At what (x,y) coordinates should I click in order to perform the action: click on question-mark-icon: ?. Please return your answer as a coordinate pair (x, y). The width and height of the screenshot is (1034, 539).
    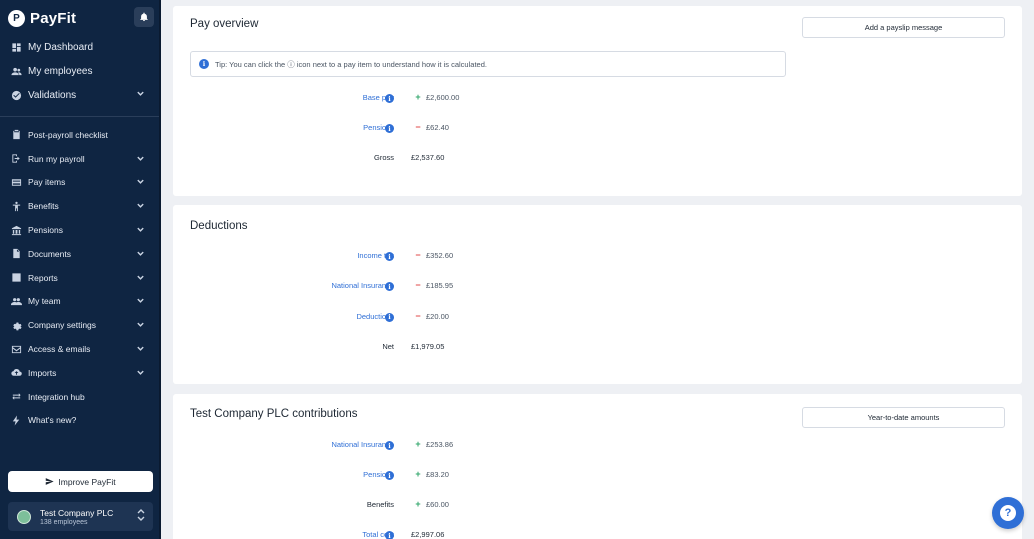
    Looking at the image, I should click on (1008, 513).